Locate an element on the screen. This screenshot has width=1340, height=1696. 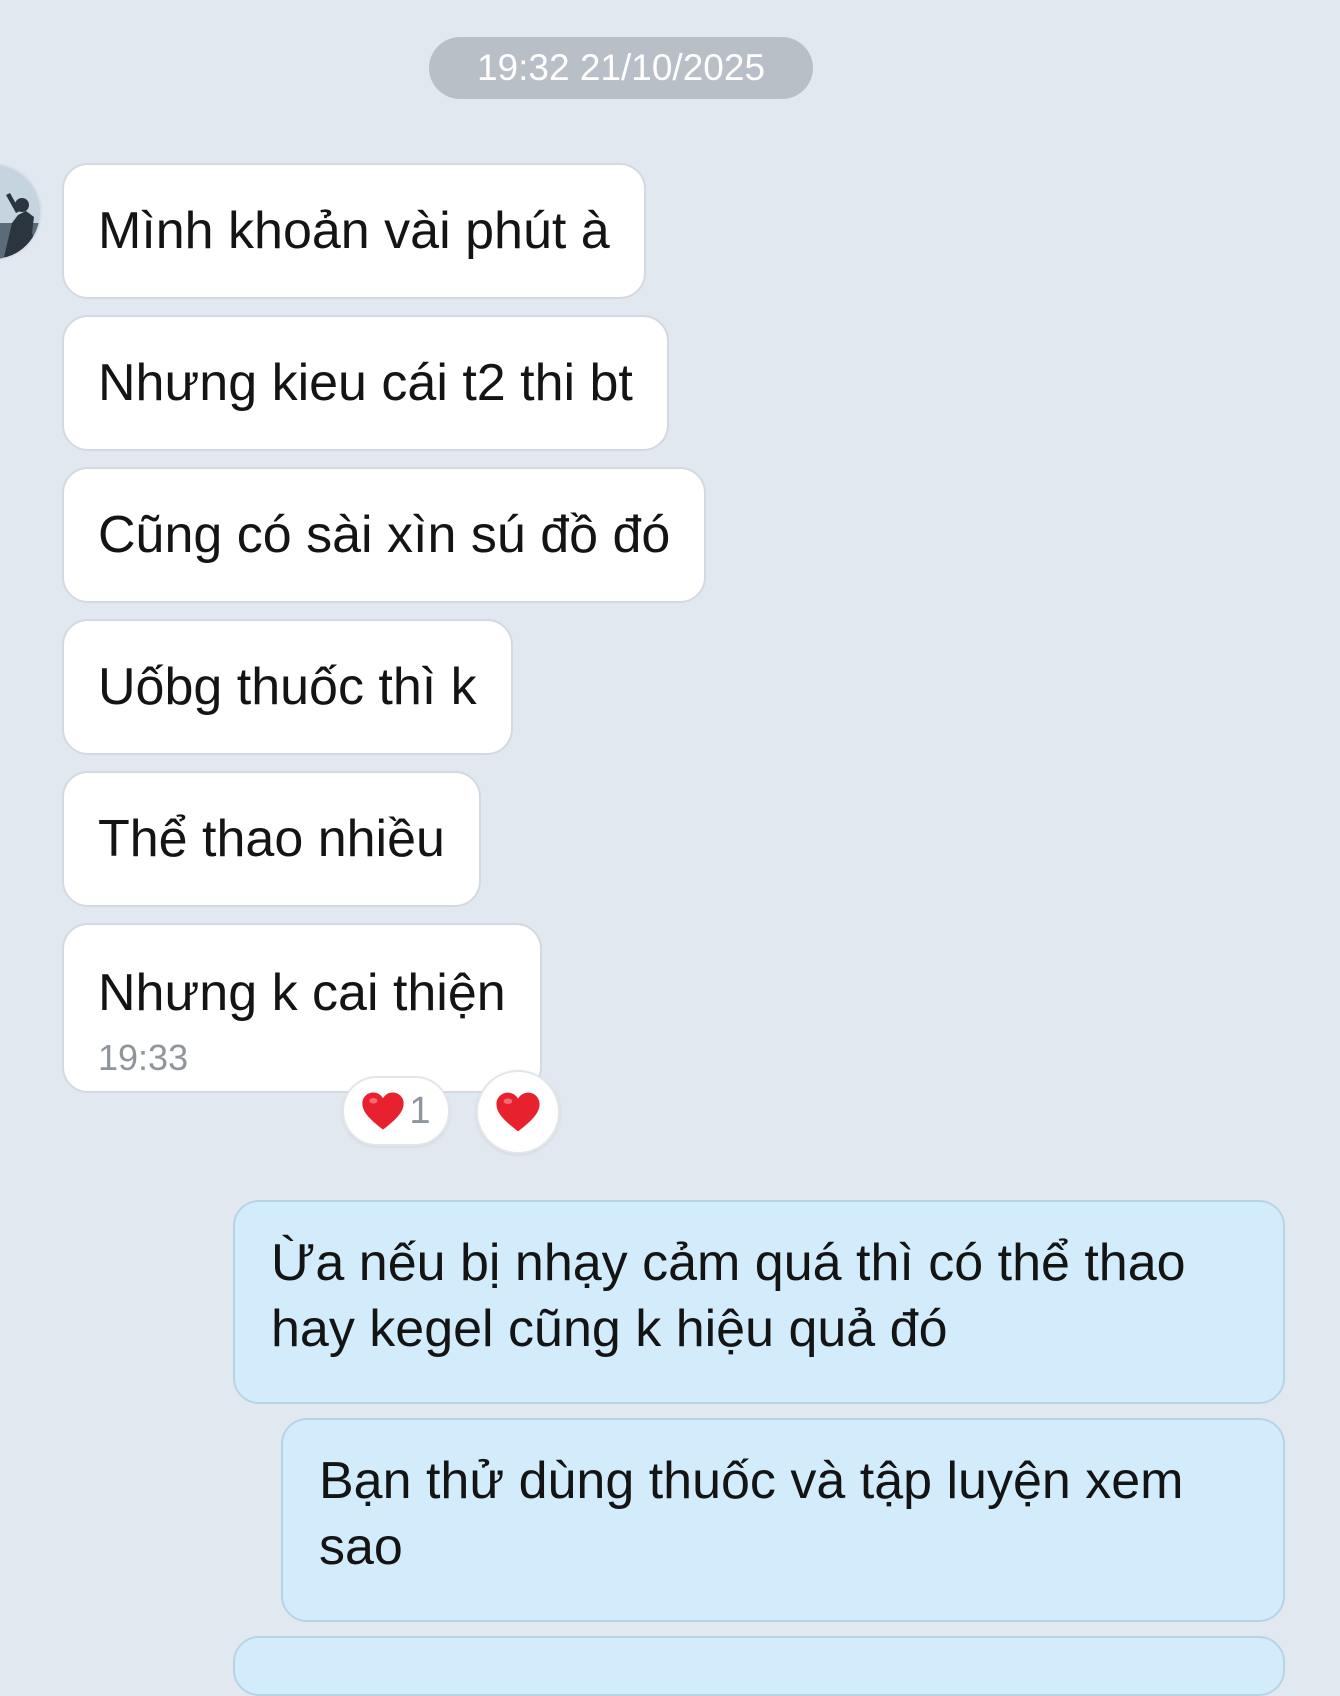
avatar-photo is located at coordinates (20, 212).